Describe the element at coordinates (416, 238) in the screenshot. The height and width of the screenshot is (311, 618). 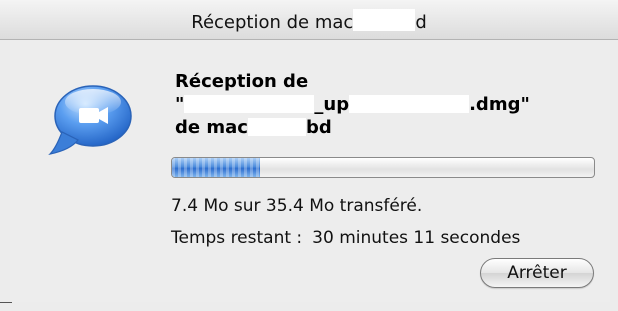
I see `time-remaining-value: 30 minutes 11 secondes` at that location.